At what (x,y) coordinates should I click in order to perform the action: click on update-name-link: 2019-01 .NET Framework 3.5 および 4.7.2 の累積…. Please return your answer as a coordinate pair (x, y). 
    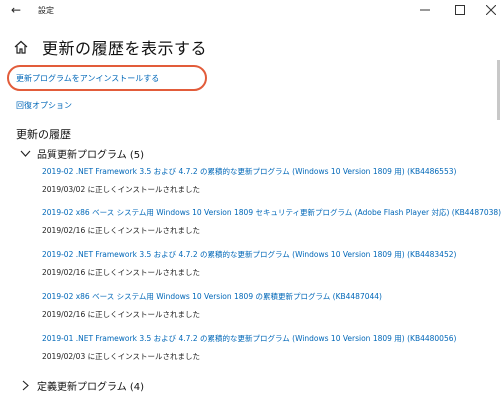
    Looking at the image, I should click on (249, 339).